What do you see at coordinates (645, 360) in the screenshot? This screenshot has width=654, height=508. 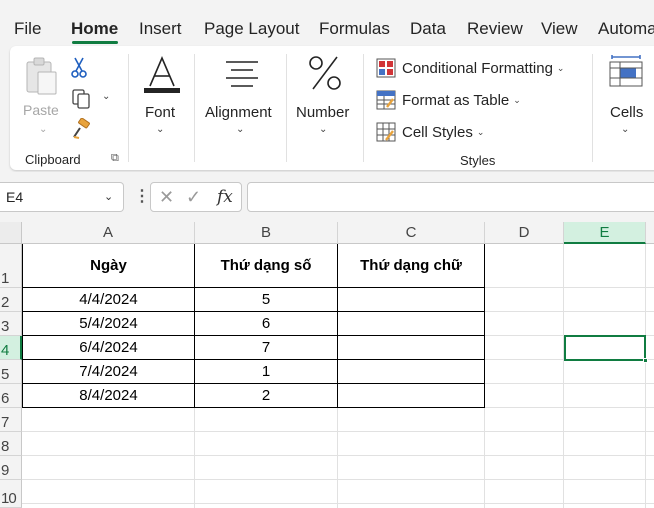 I see `fill-handle` at bounding box center [645, 360].